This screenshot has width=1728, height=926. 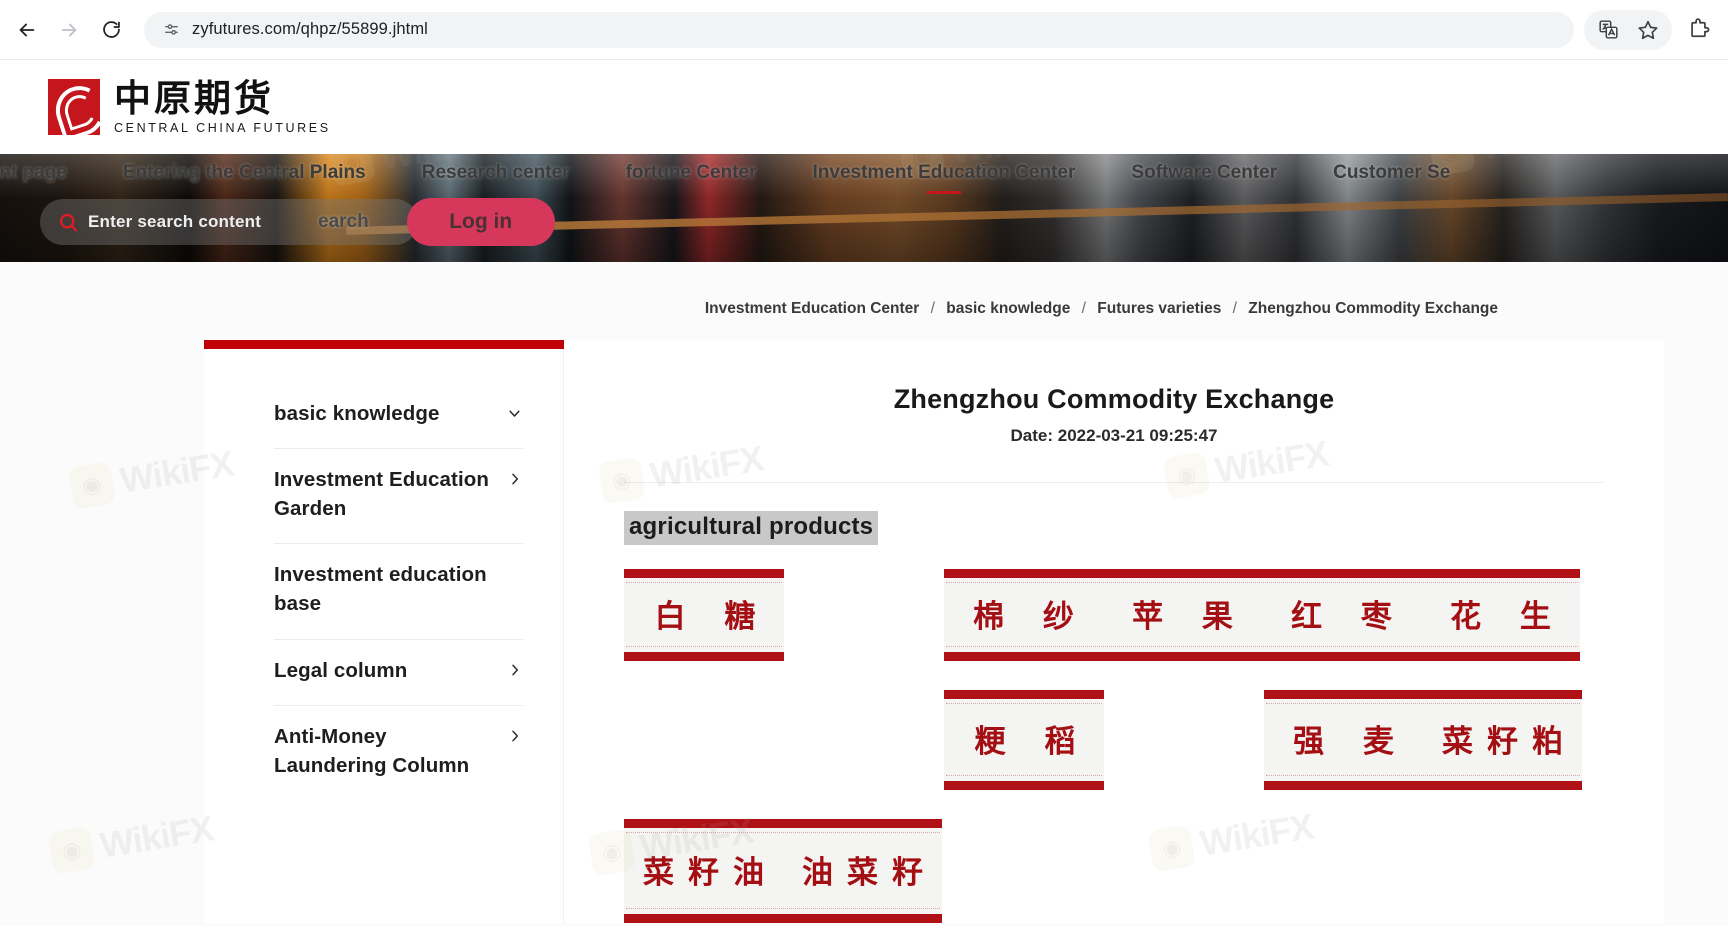 I want to click on nav-item-investment-education-center: Investment Education Center, so click(x=944, y=176).